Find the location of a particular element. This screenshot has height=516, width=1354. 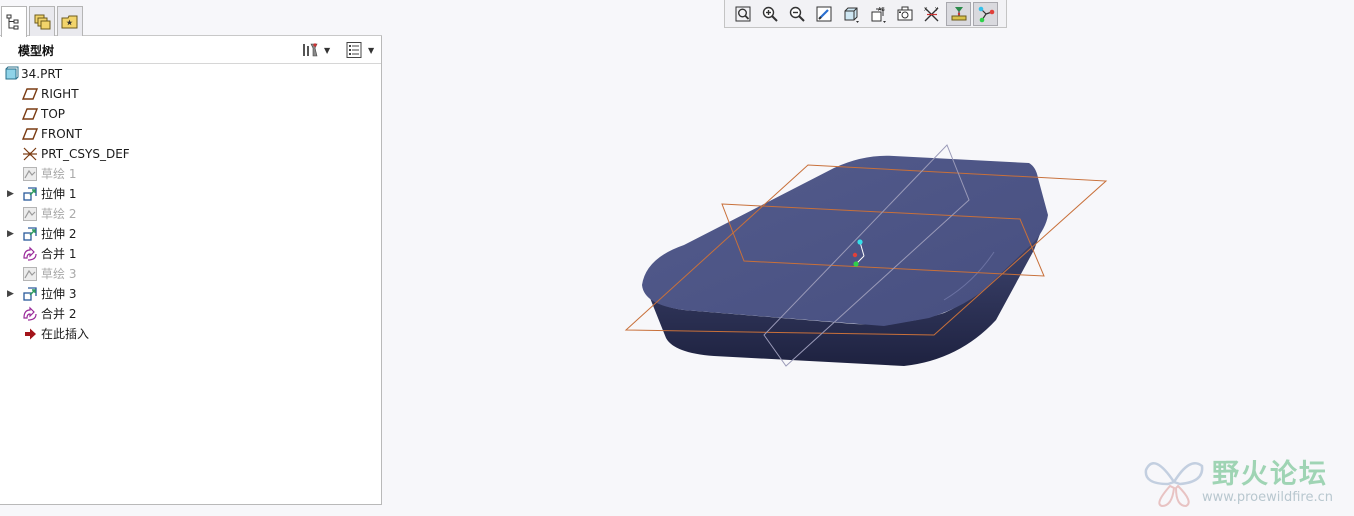

graphics-toolbar: AB X Y is located at coordinates (865, 14).